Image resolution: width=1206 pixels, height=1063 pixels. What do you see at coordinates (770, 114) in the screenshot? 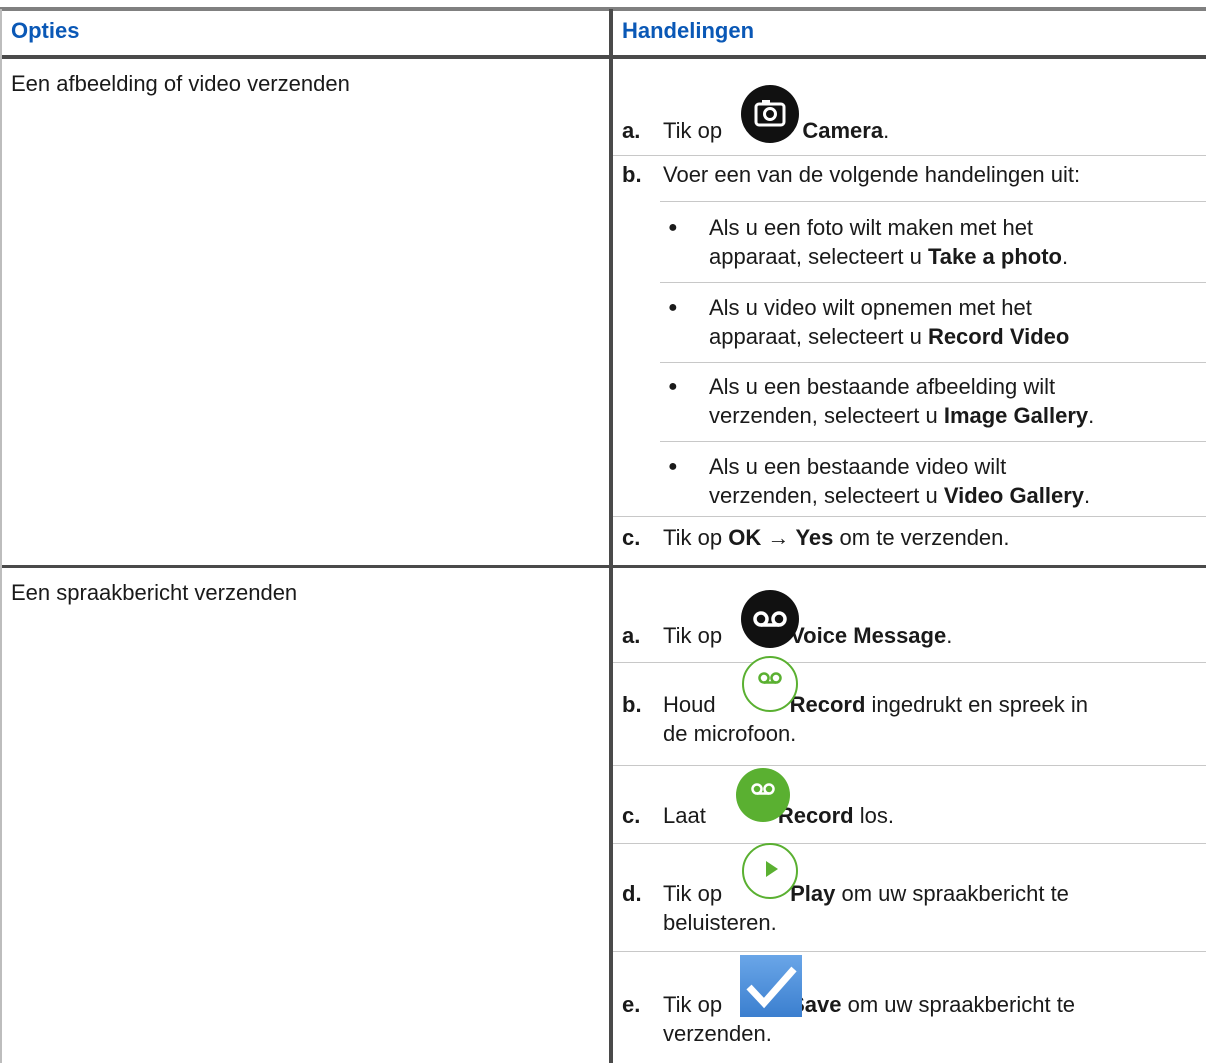
I see `camera-icon` at bounding box center [770, 114].